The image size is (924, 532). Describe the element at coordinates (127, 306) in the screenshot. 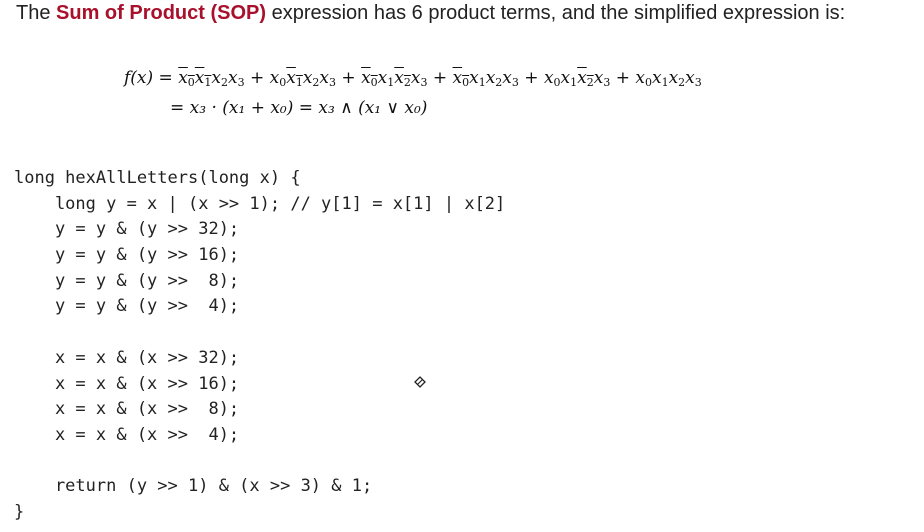

I see `code-line: y = y & (y >> 4);` at that location.